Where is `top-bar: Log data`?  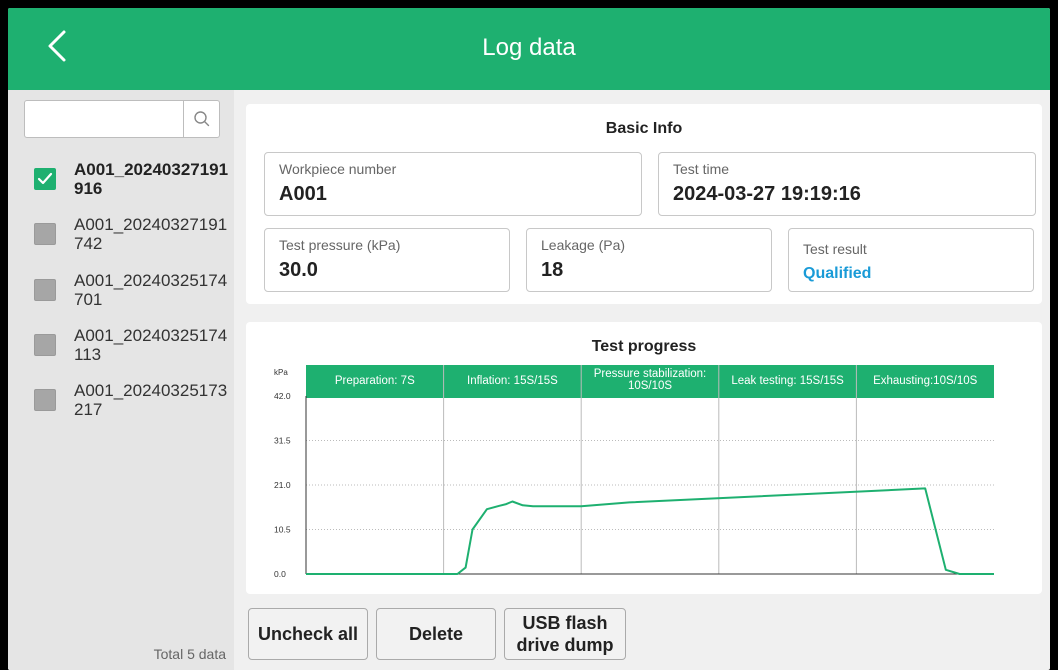 top-bar: Log data is located at coordinates (529, 49).